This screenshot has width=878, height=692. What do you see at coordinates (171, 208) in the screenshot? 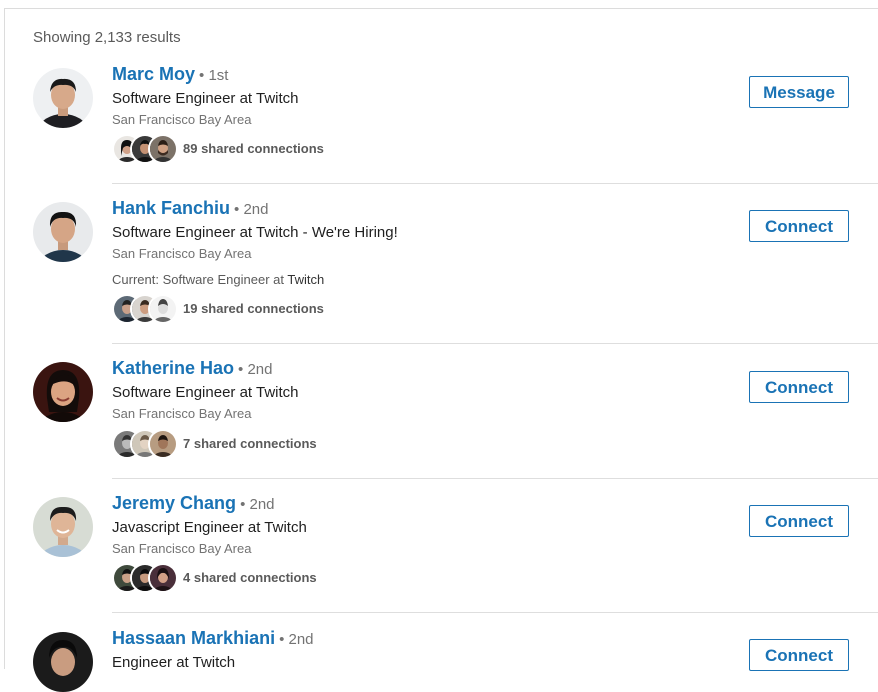
I see `profile-name-link: Hank Fanchiu` at bounding box center [171, 208].